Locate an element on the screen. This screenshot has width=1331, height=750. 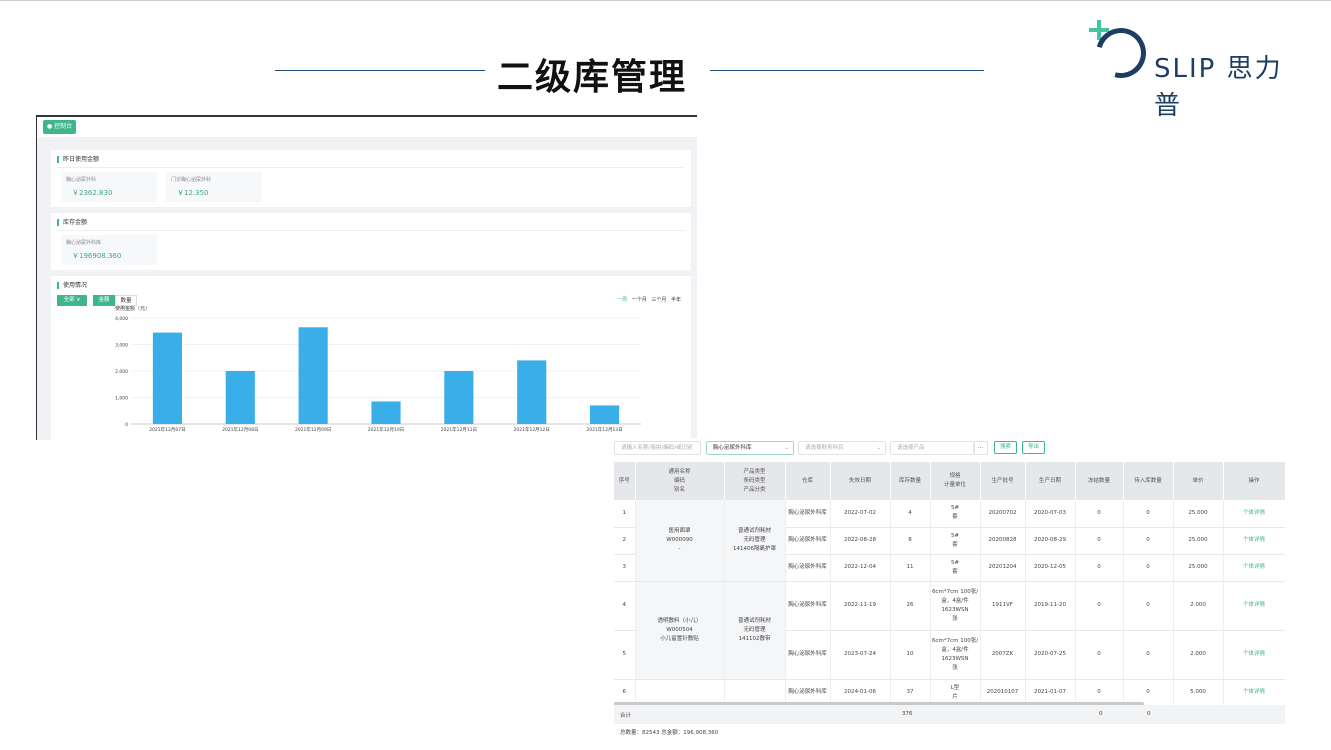
stat-value: ￥12.350 is located at coordinates (193, 193).